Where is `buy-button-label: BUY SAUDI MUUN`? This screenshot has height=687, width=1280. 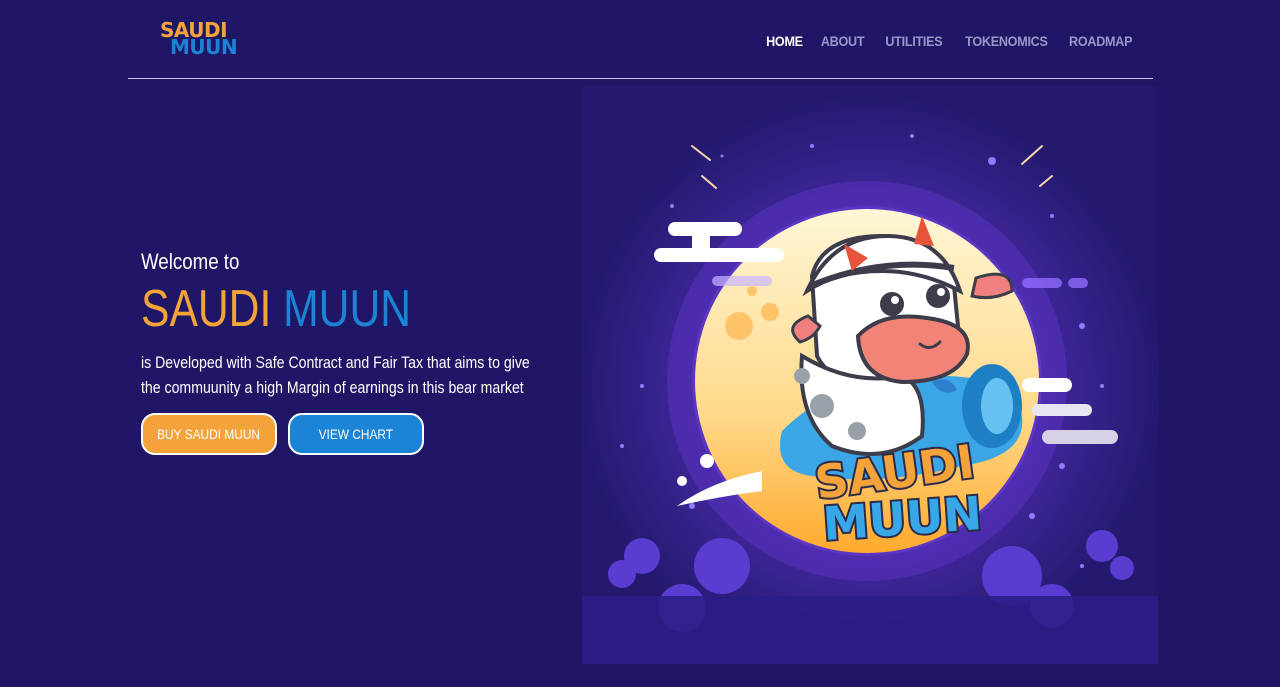 buy-button-label: BUY SAUDI MUUN is located at coordinates (209, 434).